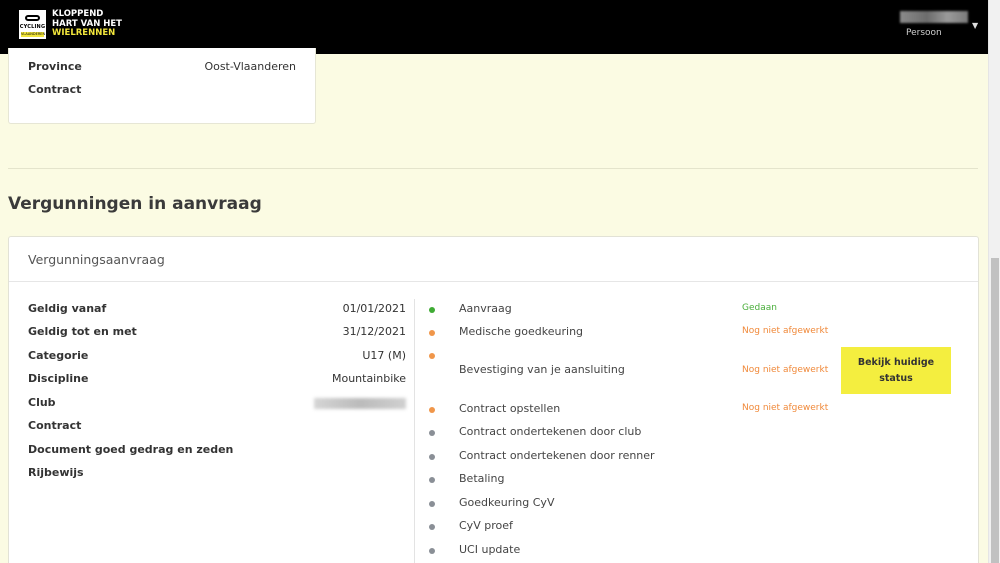 This screenshot has height=563, width=1000. I want to click on detail-label: Club, so click(42, 402).